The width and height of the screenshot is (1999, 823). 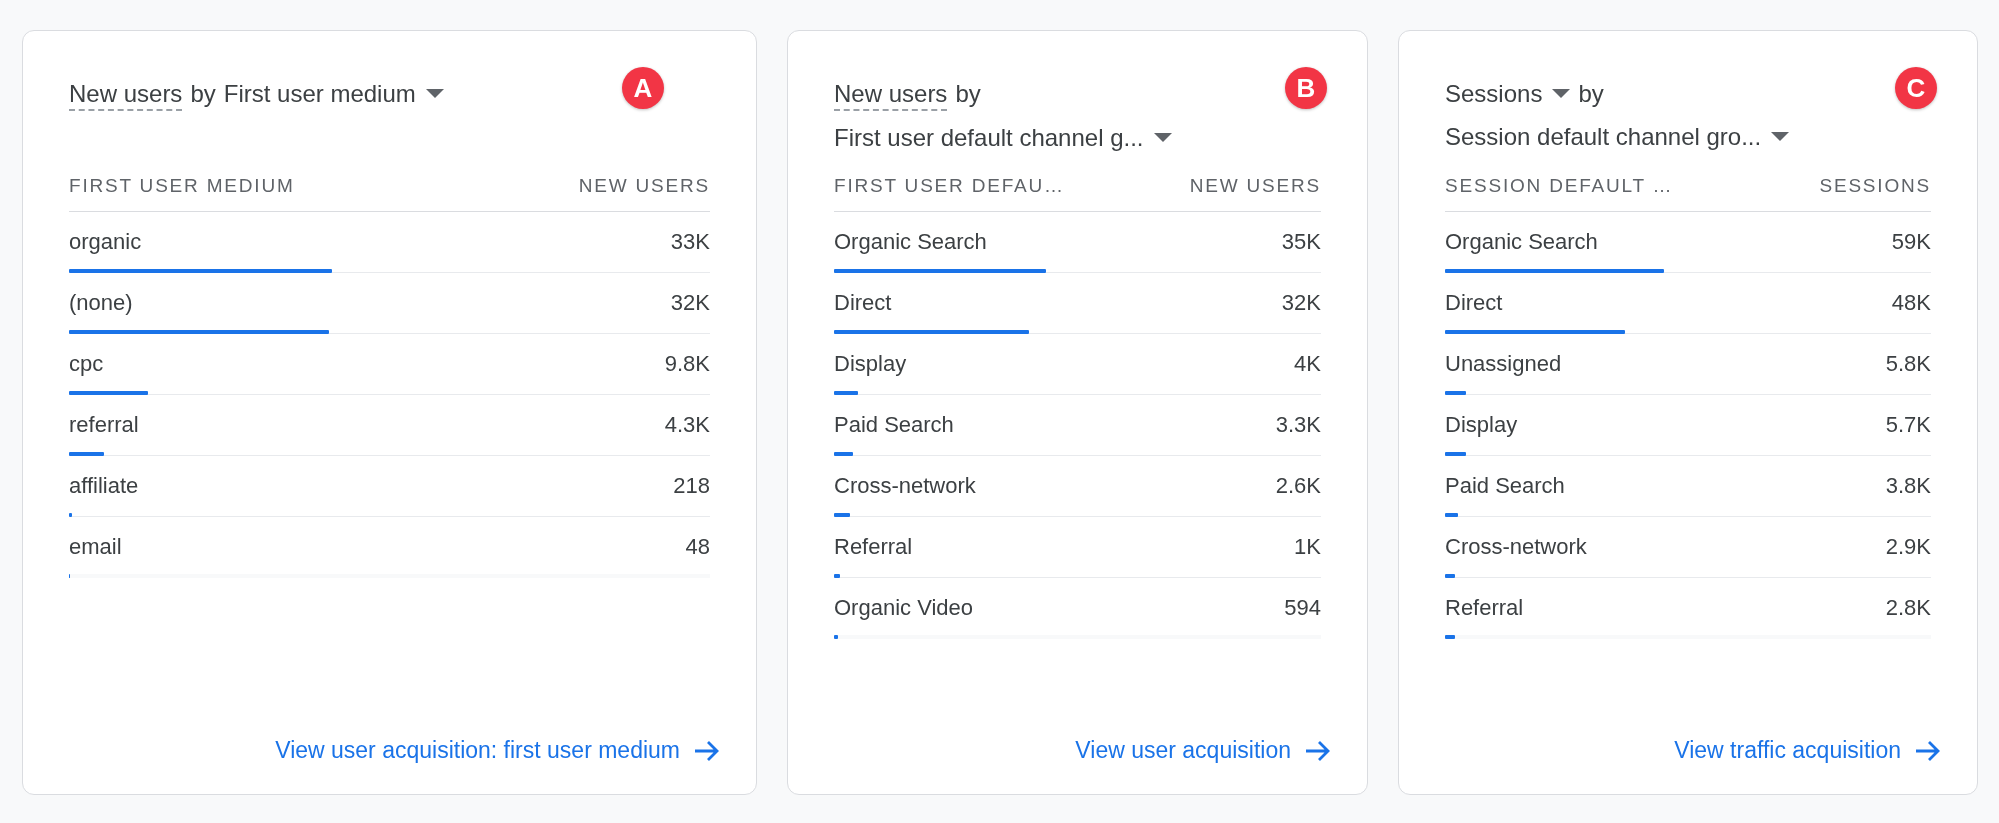 What do you see at coordinates (643, 88) in the screenshot?
I see `letter-badge: A` at bounding box center [643, 88].